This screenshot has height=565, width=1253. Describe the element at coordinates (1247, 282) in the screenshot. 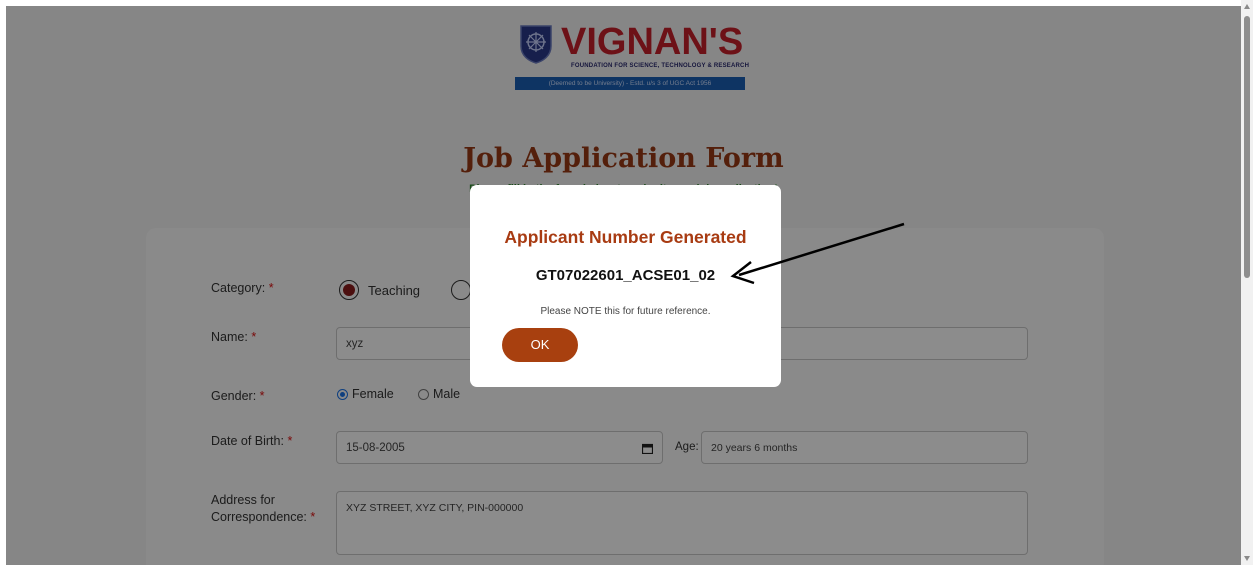

I see `vertical-scrollbar` at that location.